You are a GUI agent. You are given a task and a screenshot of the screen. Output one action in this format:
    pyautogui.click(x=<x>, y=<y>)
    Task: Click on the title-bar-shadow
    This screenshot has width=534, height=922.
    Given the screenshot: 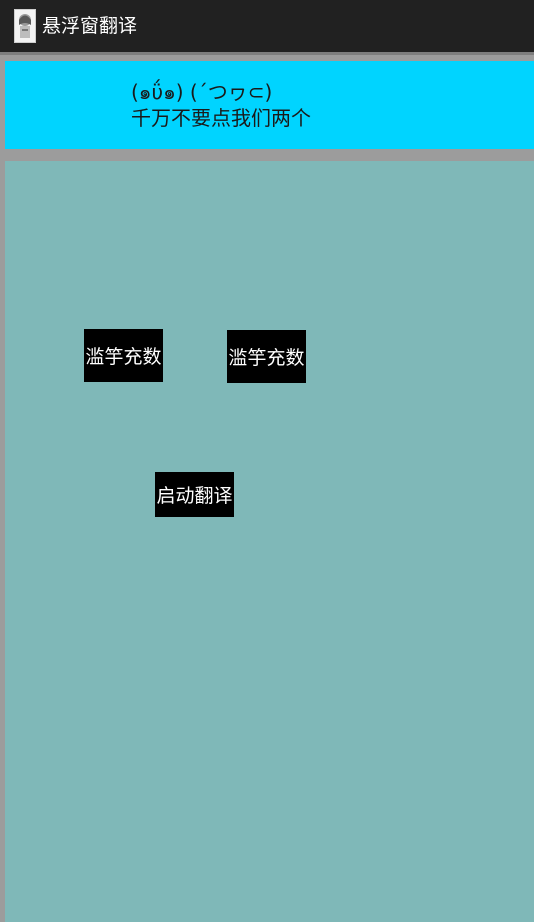 What is the action you would take?
    pyautogui.click(x=267, y=53)
    